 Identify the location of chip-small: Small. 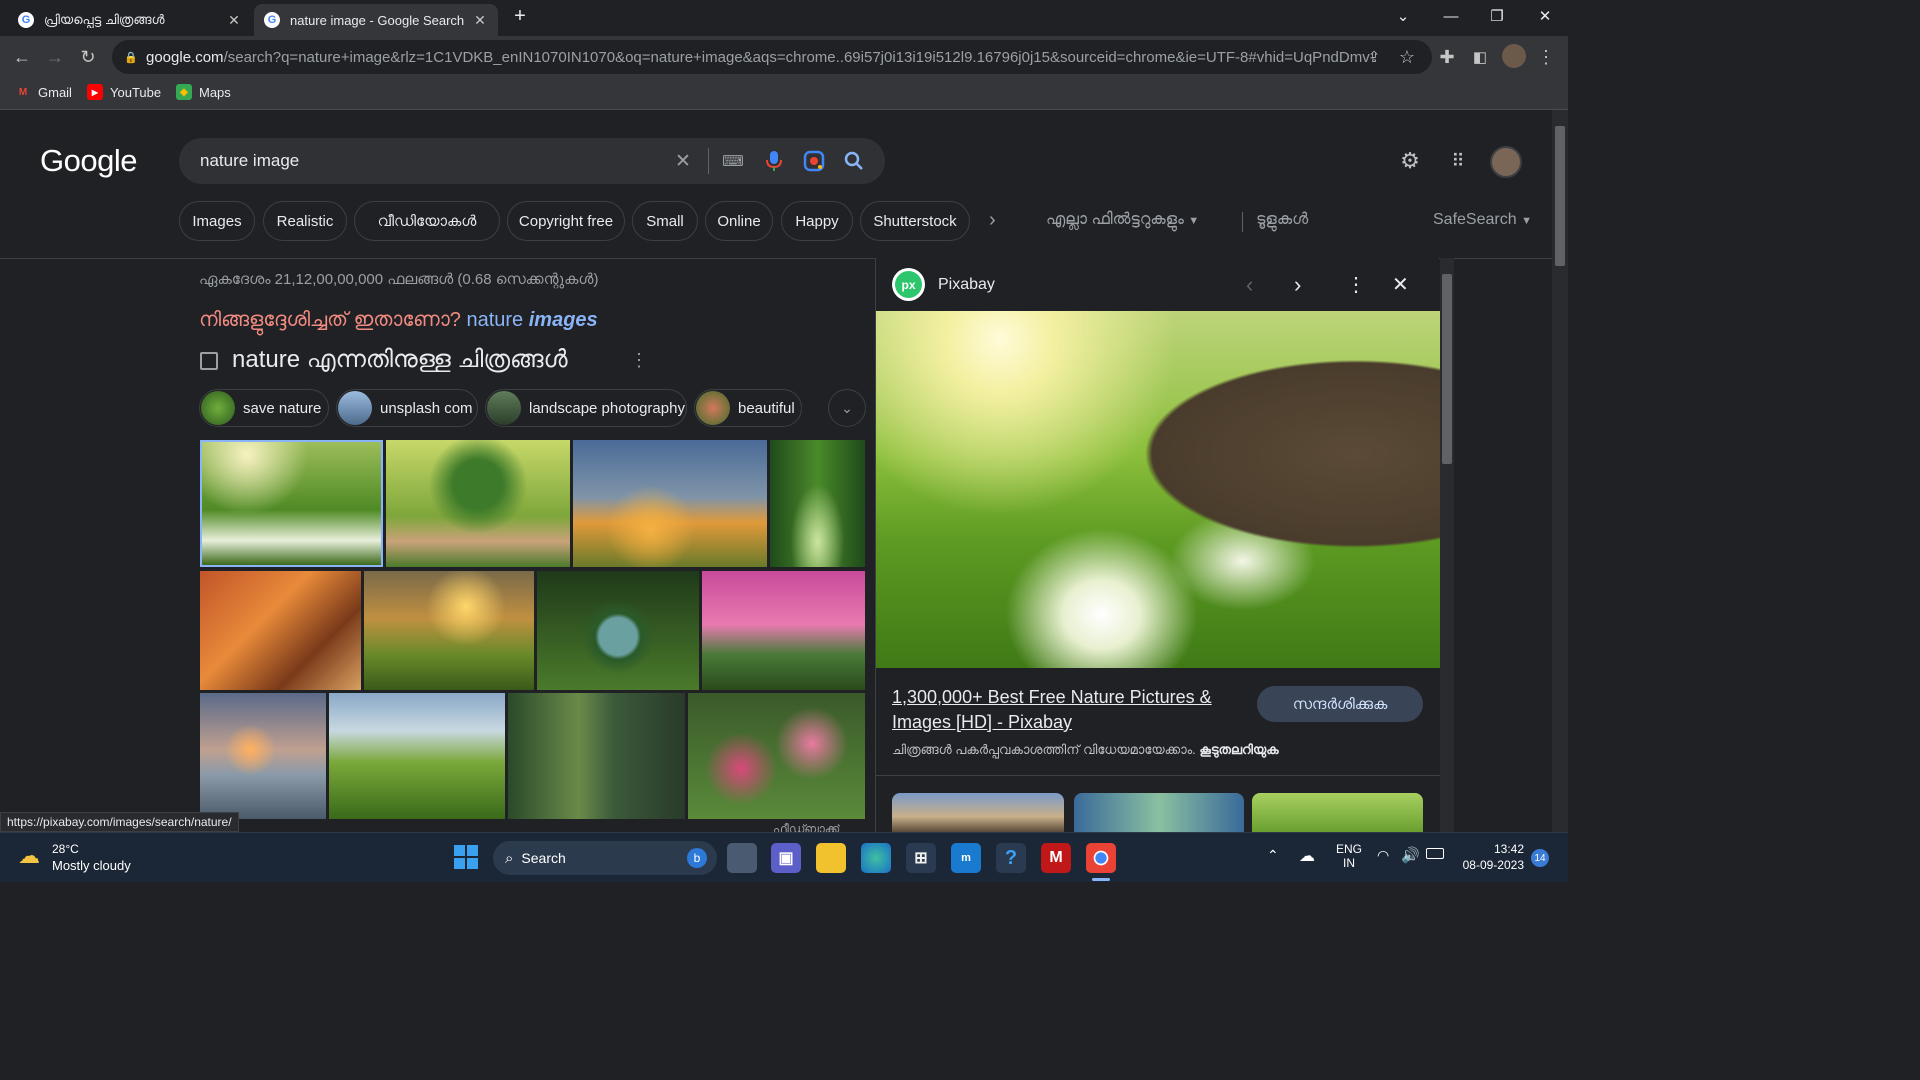
(665, 221).